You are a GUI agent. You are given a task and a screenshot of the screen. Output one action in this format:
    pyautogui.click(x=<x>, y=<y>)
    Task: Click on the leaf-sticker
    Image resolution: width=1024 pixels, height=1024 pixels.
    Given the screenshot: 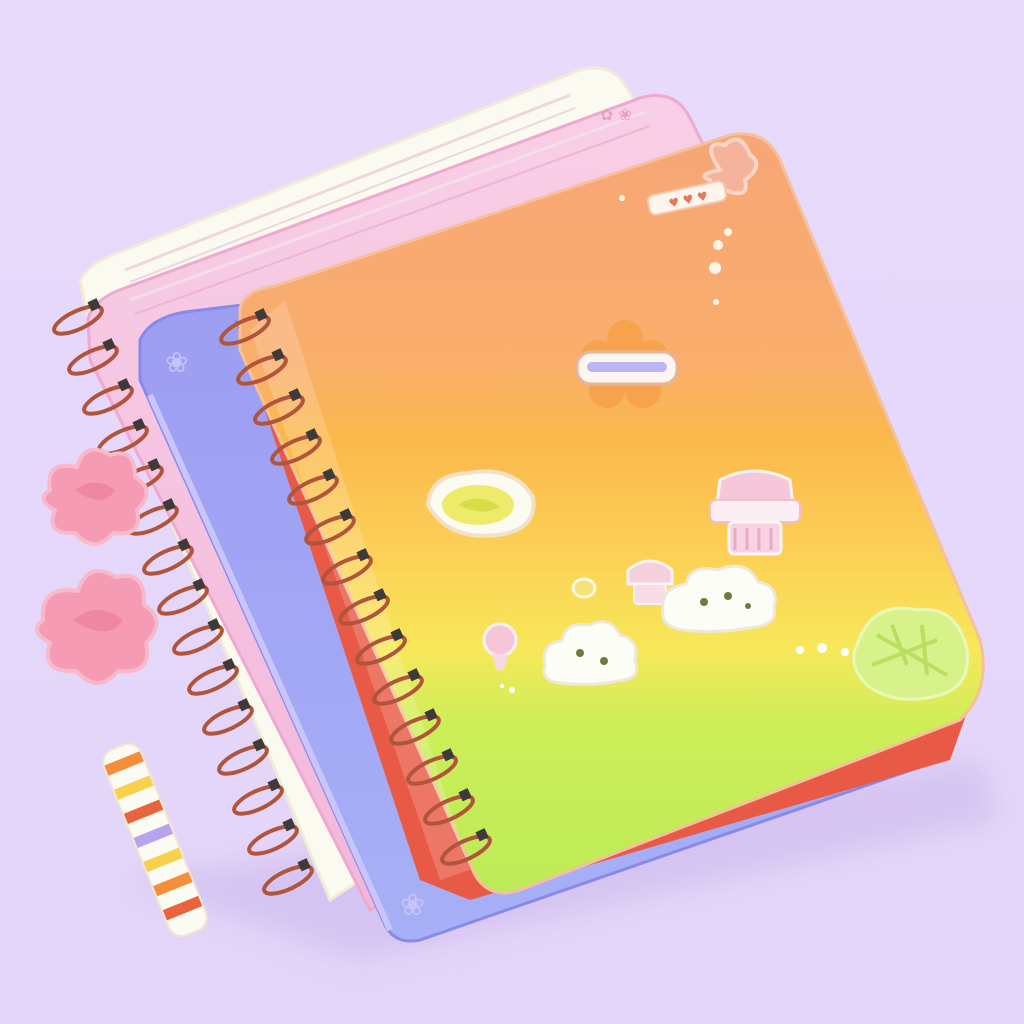 What is the action you would take?
    pyautogui.click(x=911, y=653)
    